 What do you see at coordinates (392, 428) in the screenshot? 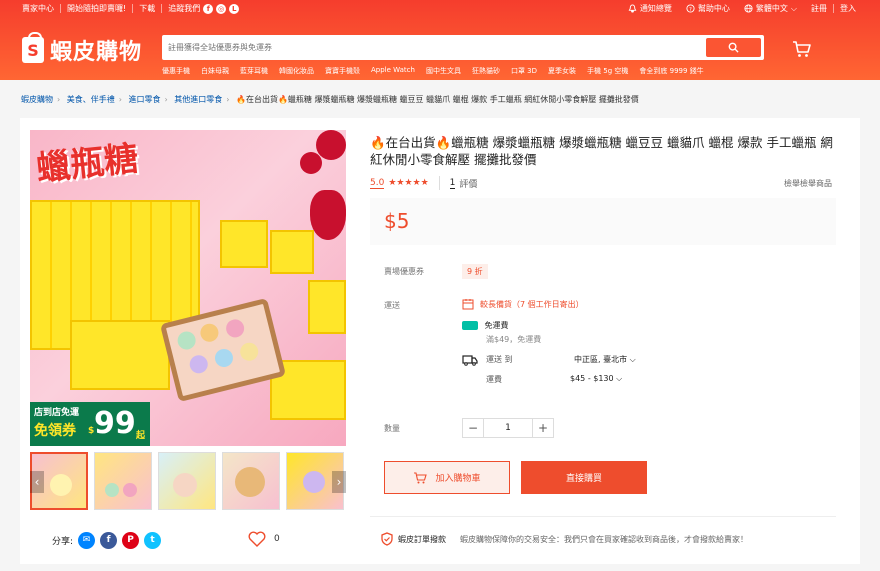
I see `quantity-label: 數量` at bounding box center [392, 428].